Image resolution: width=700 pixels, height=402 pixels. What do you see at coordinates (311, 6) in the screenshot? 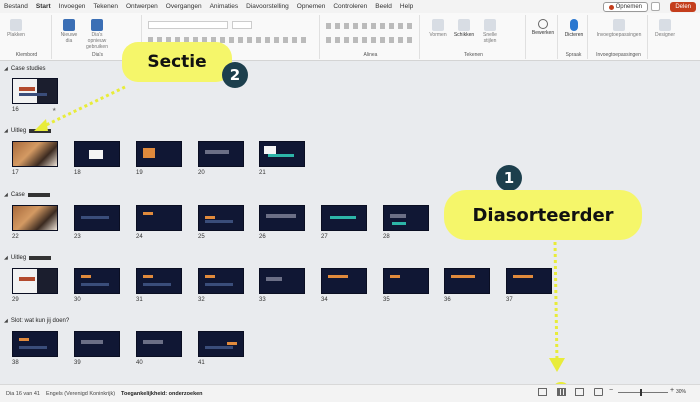
I see `tab-opnemen: Opnemen` at bounding box center [311, 6].